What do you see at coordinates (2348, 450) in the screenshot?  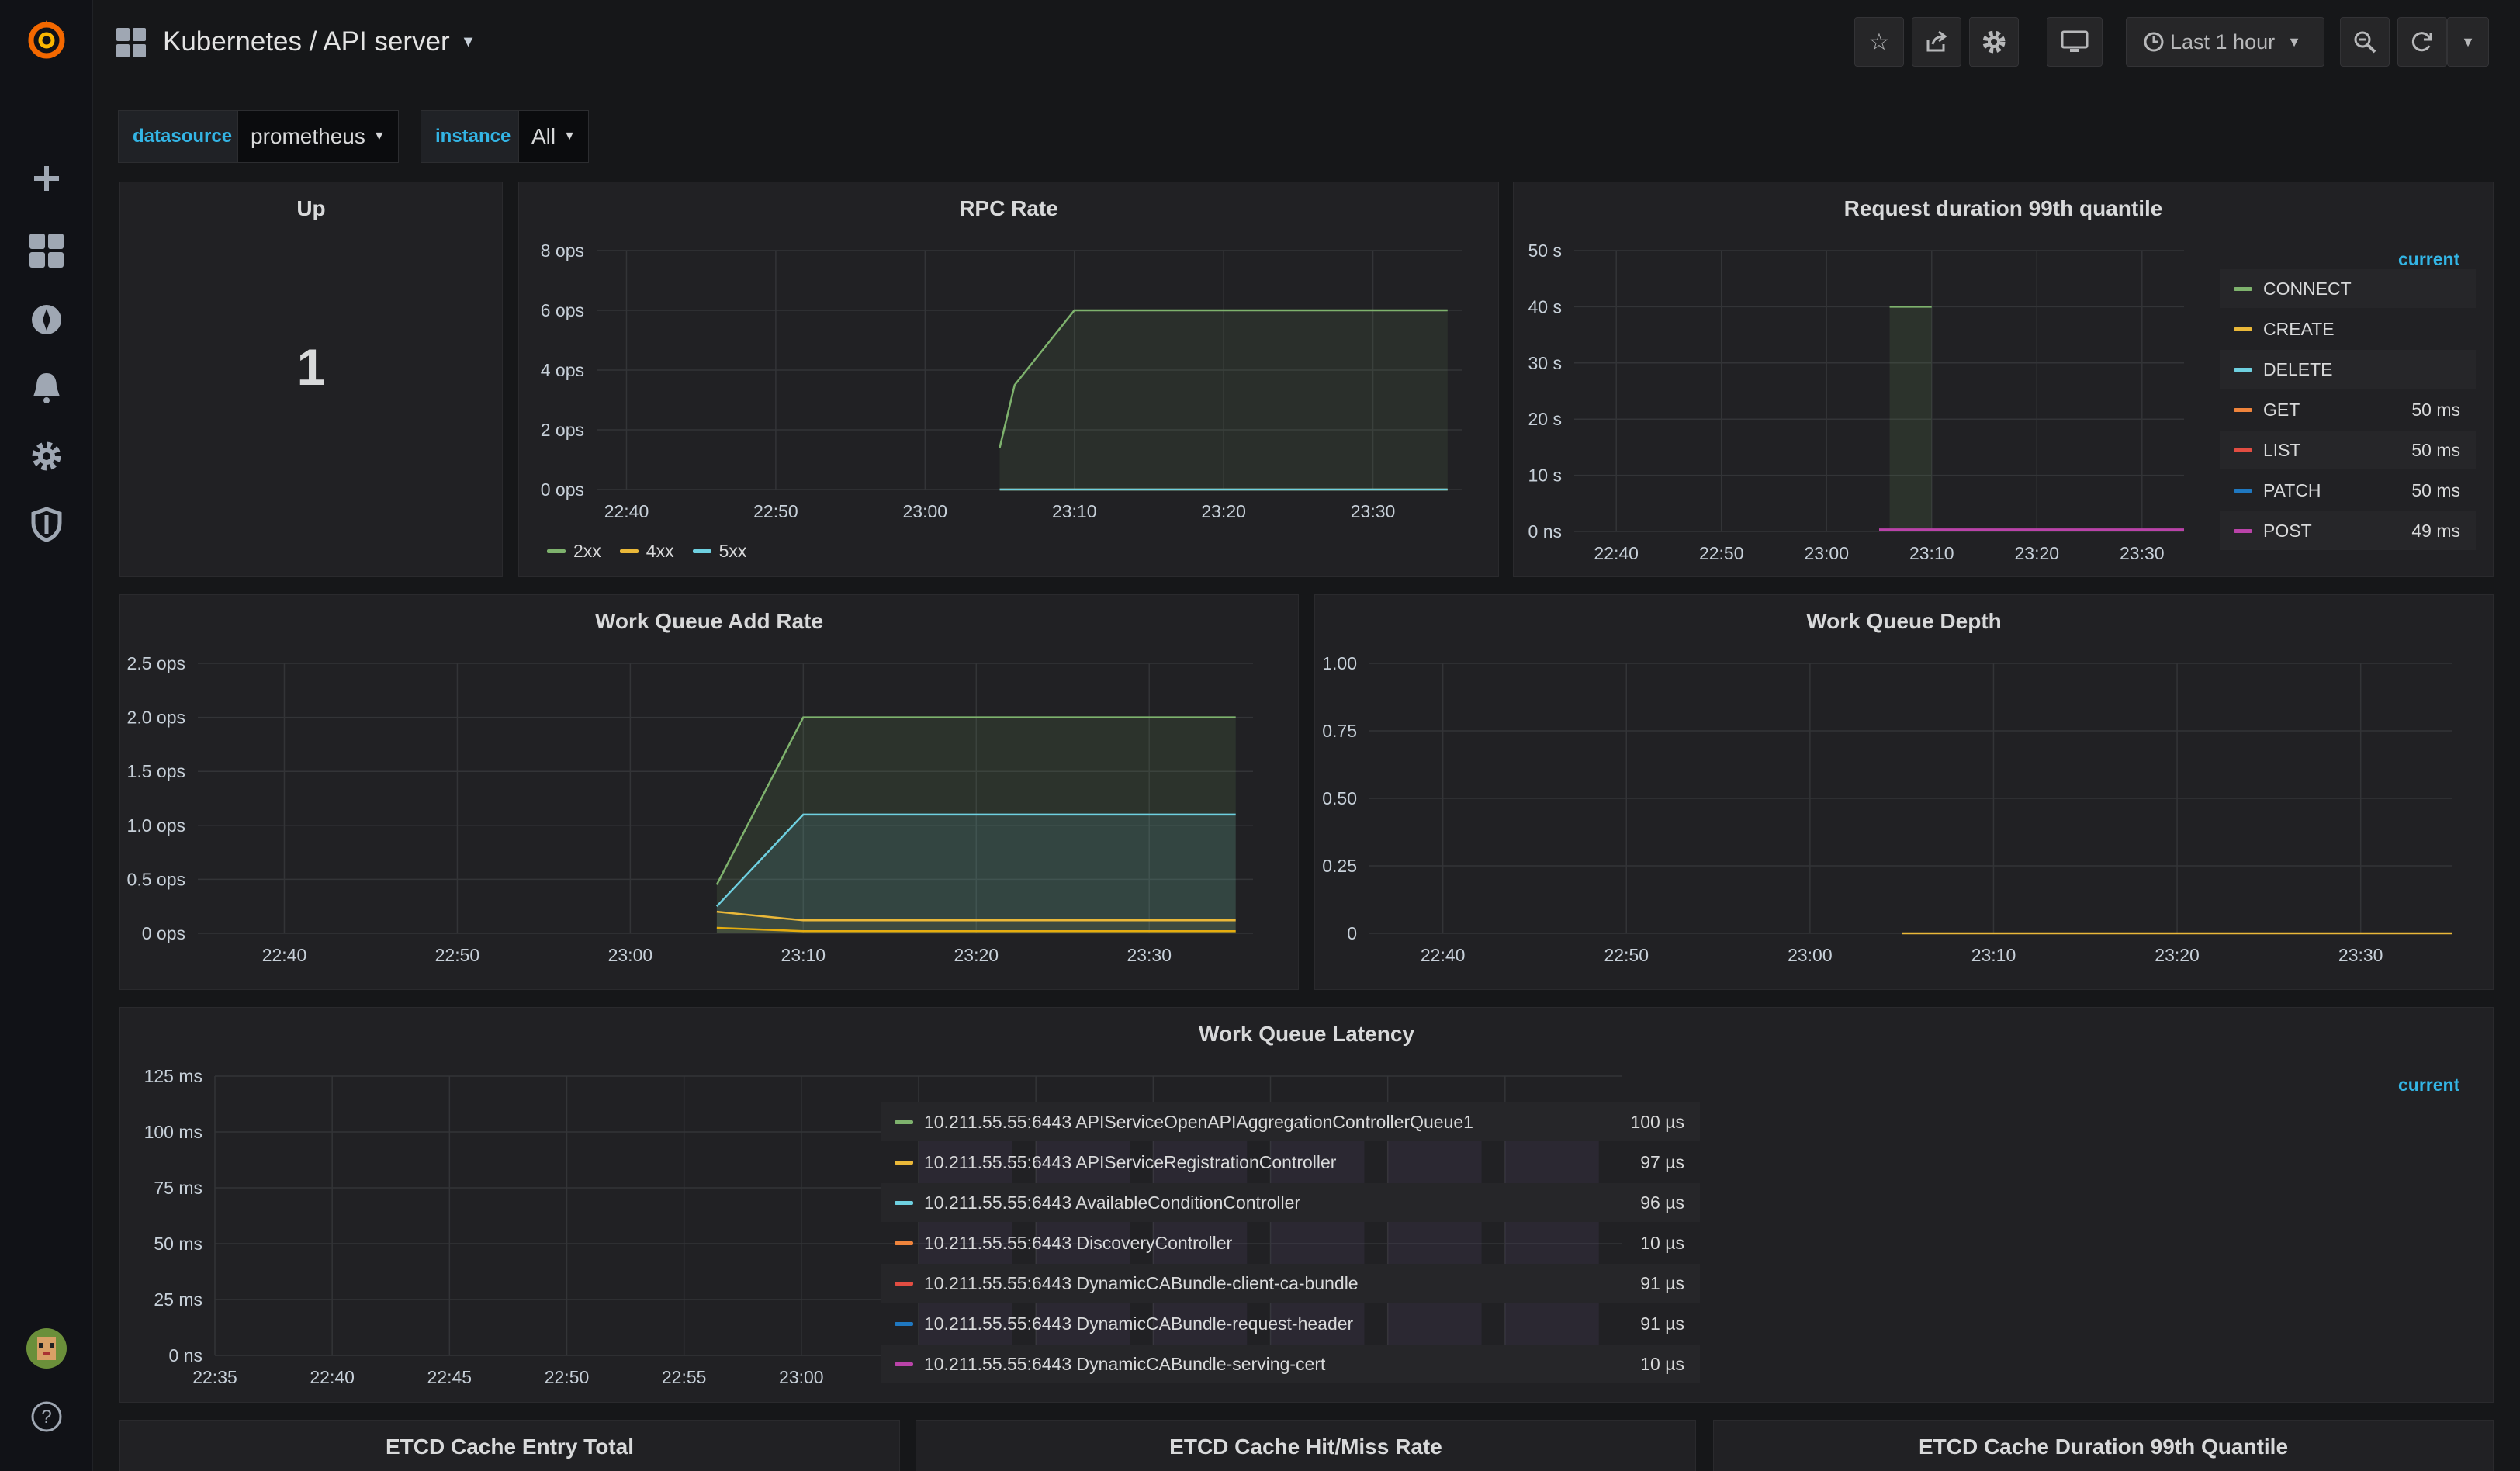 I see `legend-row: LIST 50 ms` at bounding box center [2348, 450].